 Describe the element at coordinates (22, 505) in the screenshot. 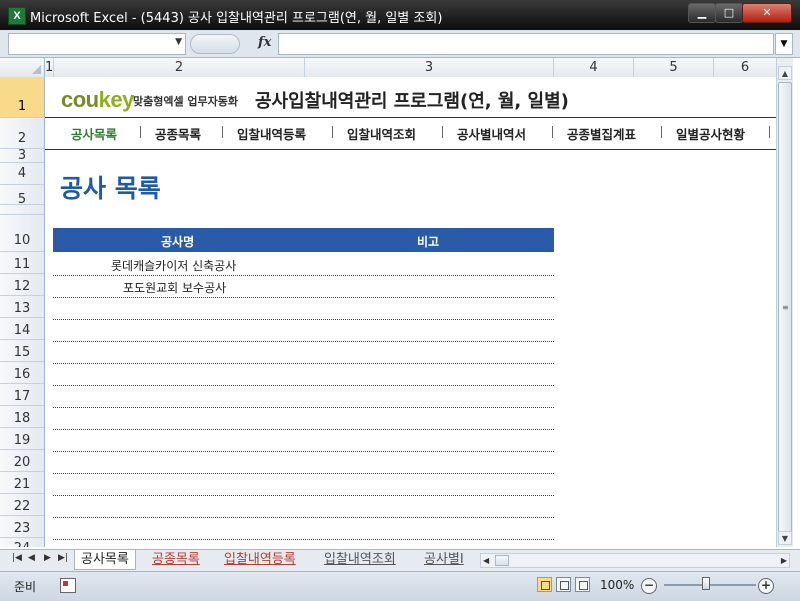

I see `row-header: 22` at that location.